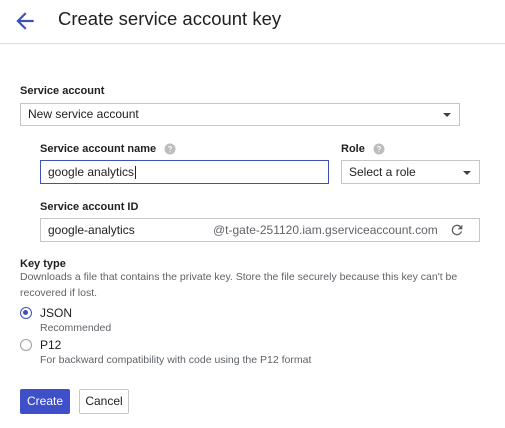 The image size is (505, 428). I want to click on service-account-name-value: google analytics, so click(91, 172).